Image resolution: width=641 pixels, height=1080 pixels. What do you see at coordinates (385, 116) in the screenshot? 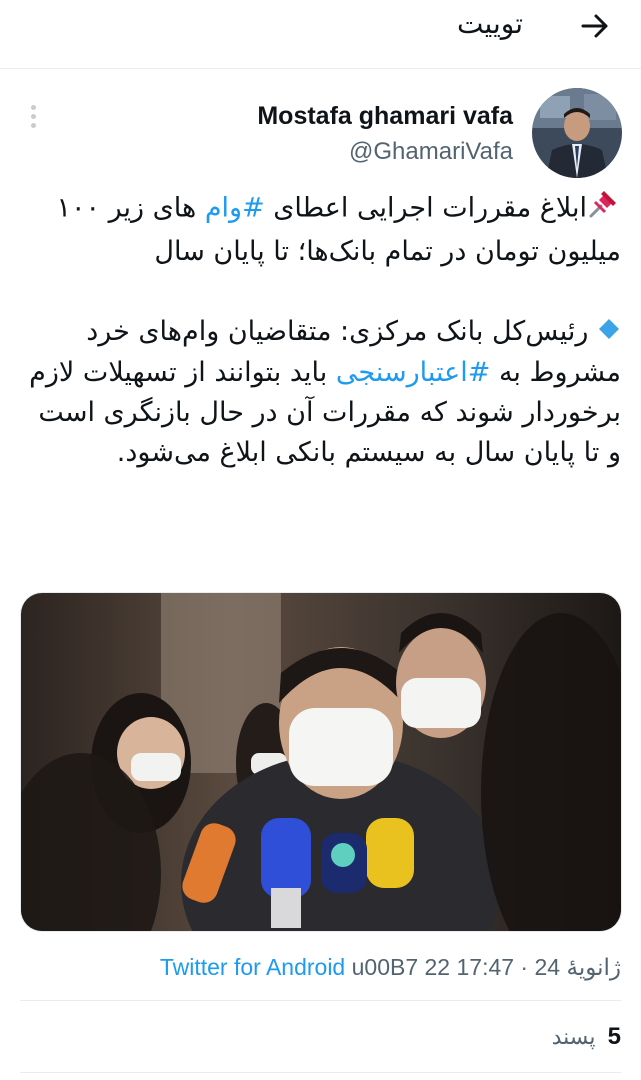
I see `author-name: Mostafa ghamari vafa` at bounding box center [385, 116].